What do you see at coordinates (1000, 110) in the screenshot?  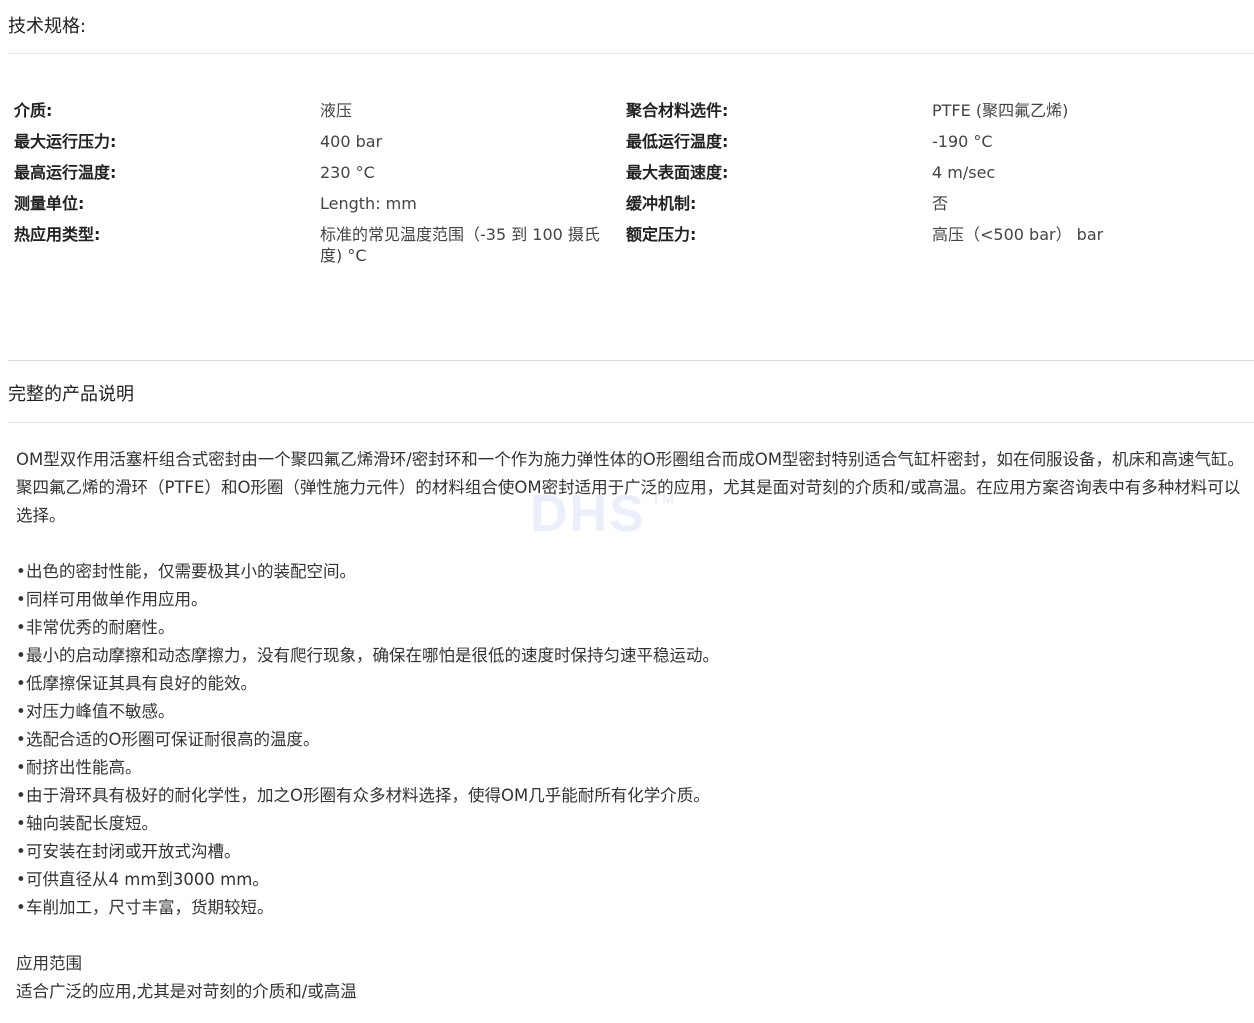 I see `spec-value: PTFE (聚四氟乙烯)` at bounding box center [1000, 110].